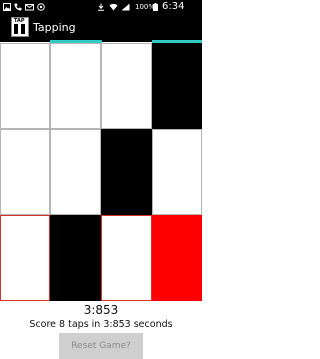 This screenshot has height=359, width=320. I want to click on reset-game-button: Reset Game?, so click(101, 346).